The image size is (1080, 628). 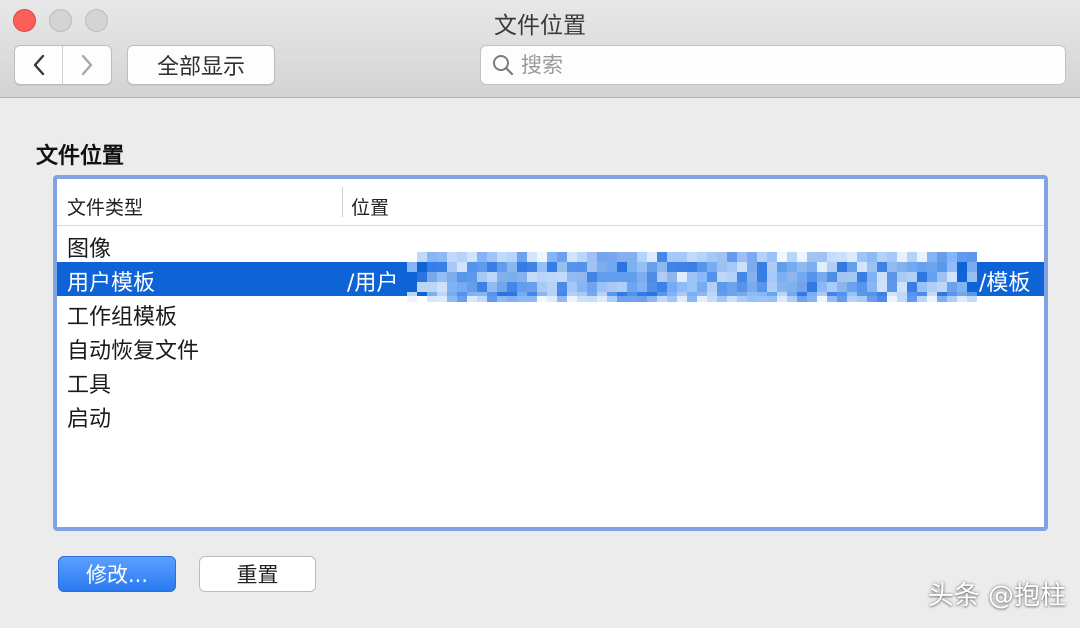 I want to click on back-button, so click(x=39, y=65).